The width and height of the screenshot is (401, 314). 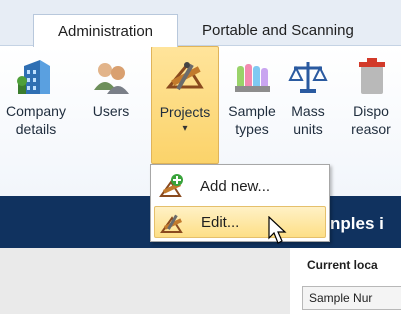 I want to click on sample-types-button: Sample types, so click(x=252, y=105).